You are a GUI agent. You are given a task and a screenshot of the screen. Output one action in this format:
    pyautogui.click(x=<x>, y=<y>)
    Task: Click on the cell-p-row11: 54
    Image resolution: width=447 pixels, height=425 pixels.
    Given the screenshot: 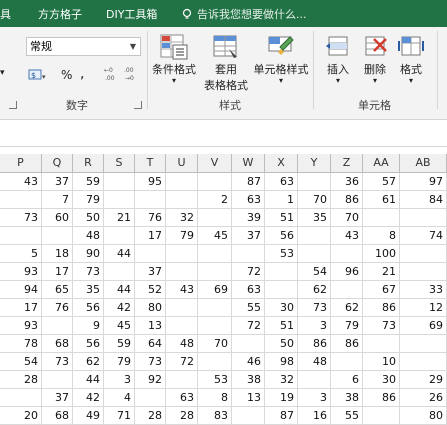 What is the action you would take?
    pyautogui.click(x=21, y=362)
    